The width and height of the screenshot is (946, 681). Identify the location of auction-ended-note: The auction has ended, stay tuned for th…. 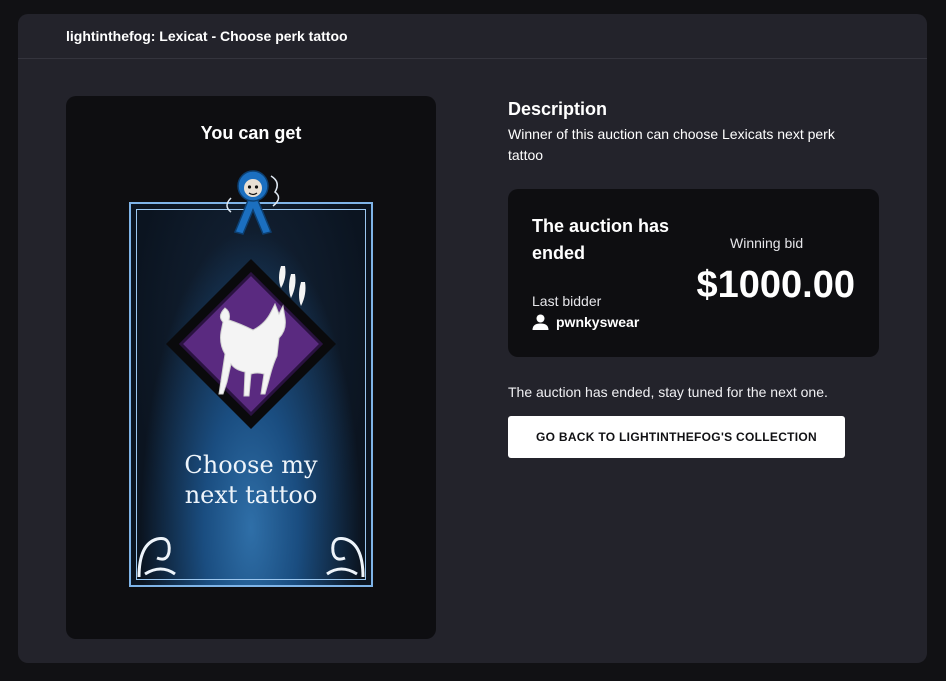
(668, 392).